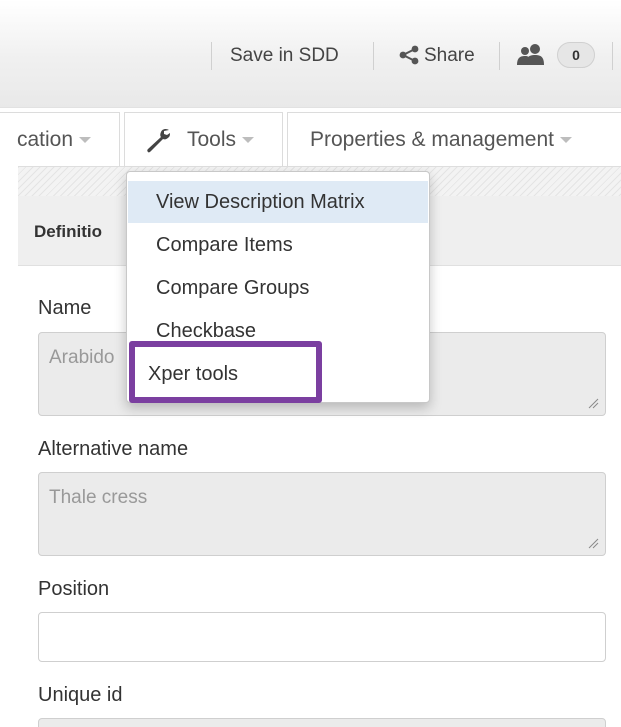 The width and height of the screenshot is (621, 727). I want to click on tab-bar: cation Tools Properties & management, so click(310, 137).